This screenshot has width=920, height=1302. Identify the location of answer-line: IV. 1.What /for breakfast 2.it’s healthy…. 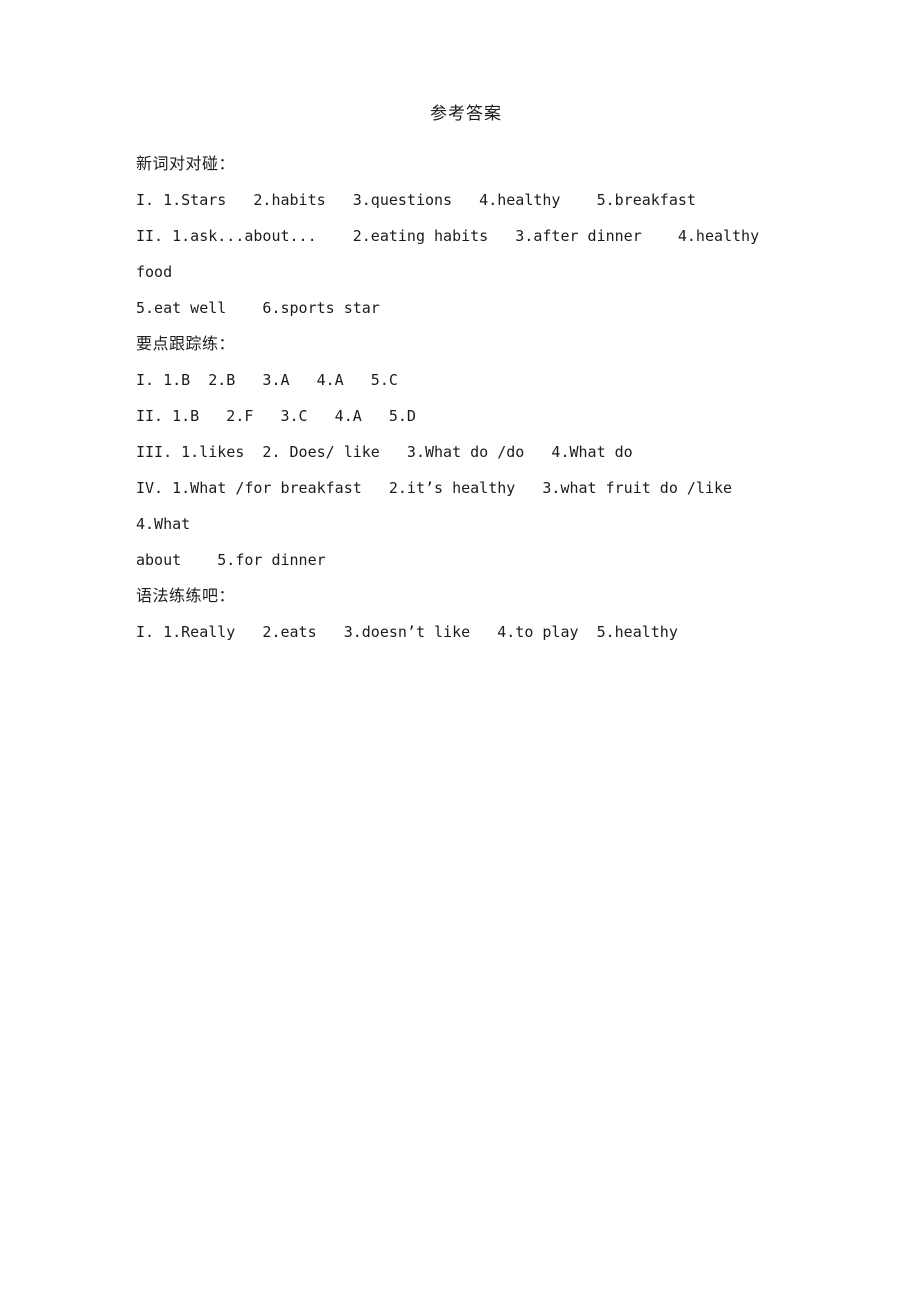
(448, 506).